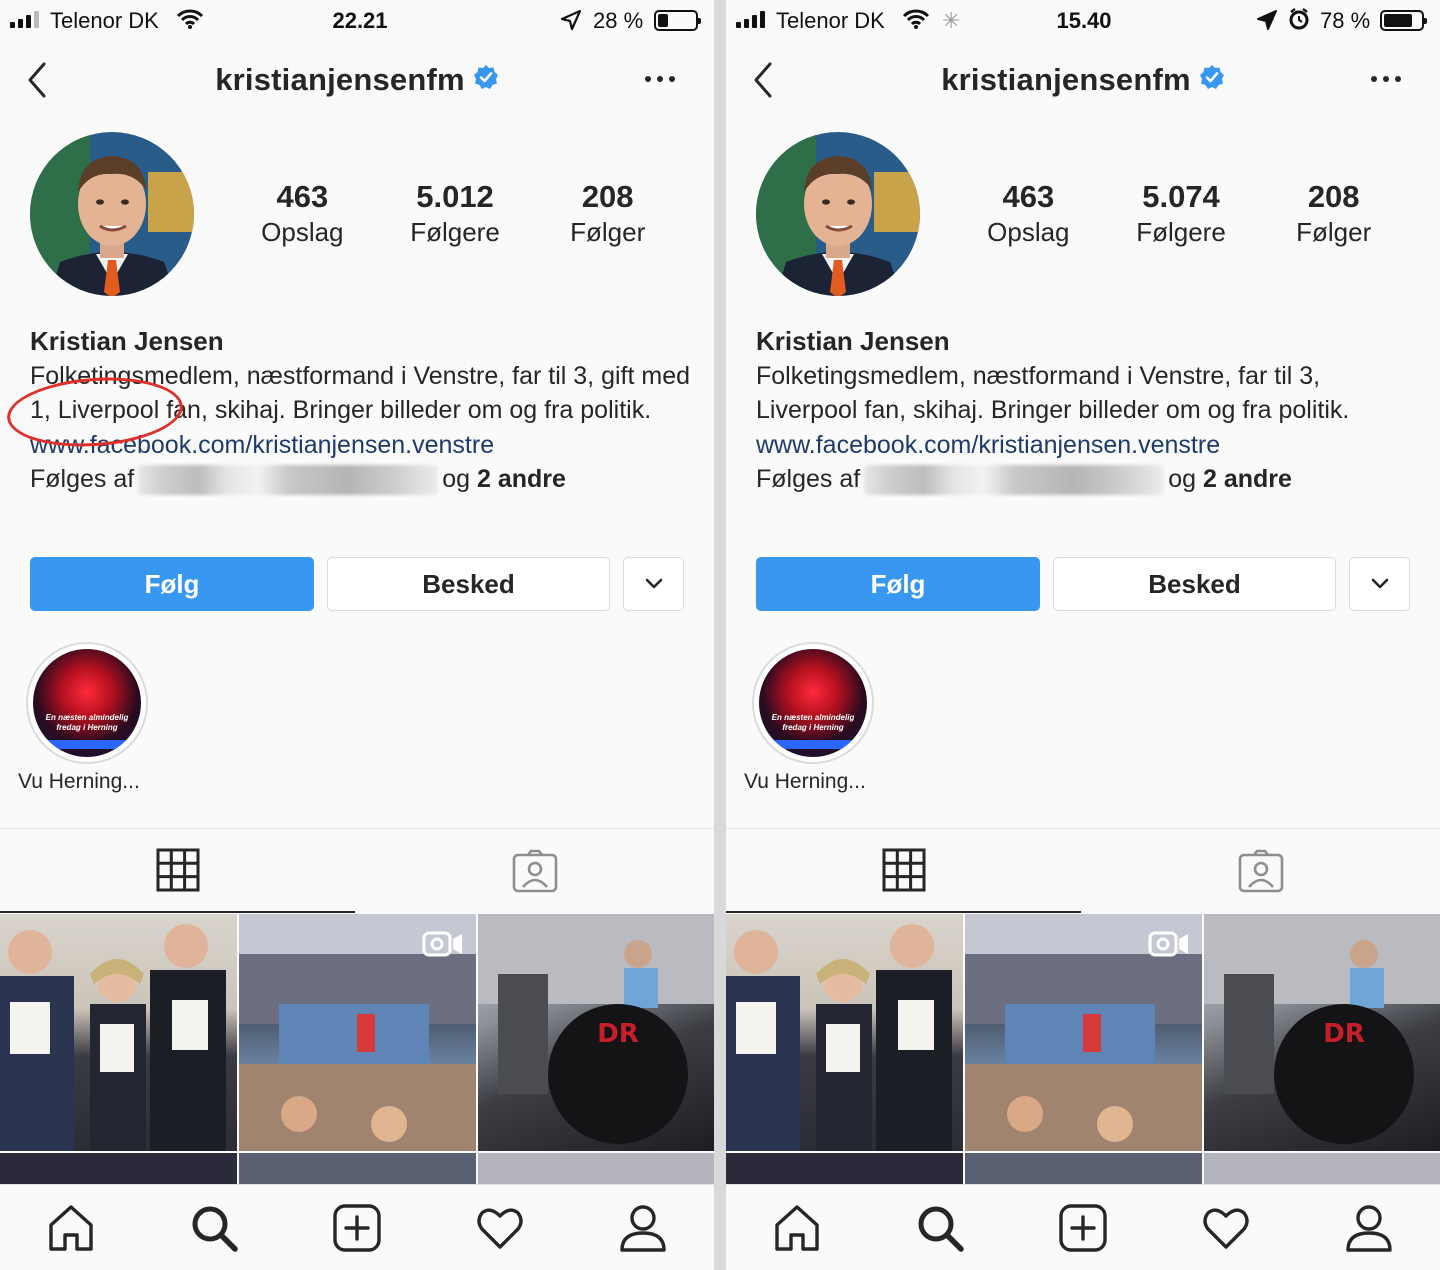 Image resolution: width=1440 pixels, height=1270 pixels. Describe the element at coordinates (455, 232) in the screenshot. I see `followers-label: Følgere` at that location.